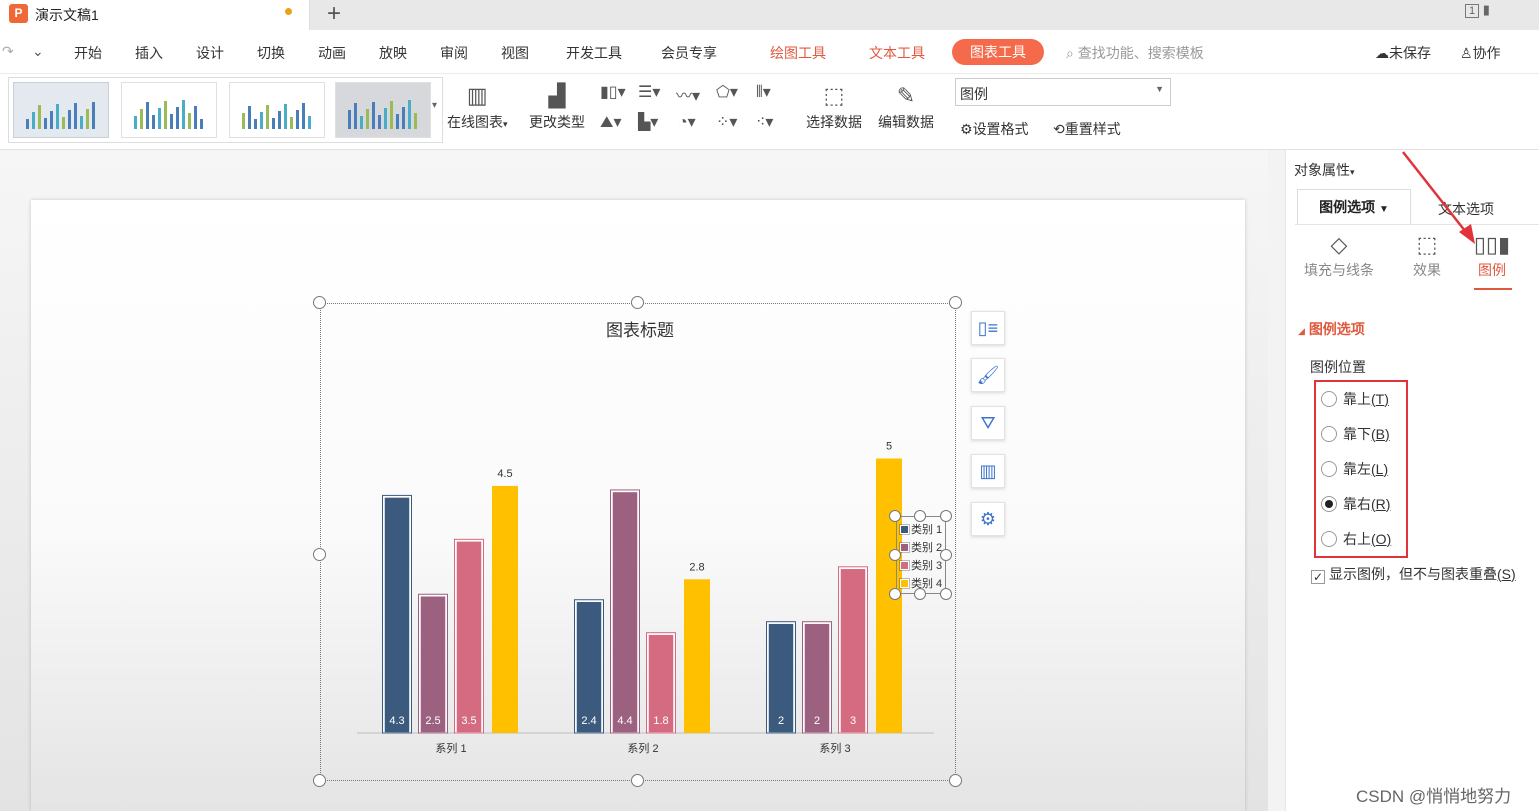 The image size is (1539, 811). Describe the element at coordinates (1331, 329) in the screenshot. I see `section-legend-options: ◢ 图例选项` at that location.